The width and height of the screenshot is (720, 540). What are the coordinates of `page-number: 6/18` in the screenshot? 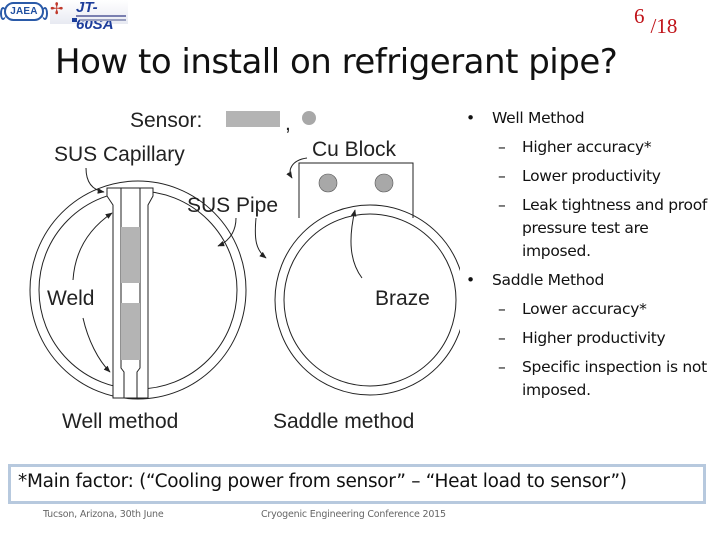 It's located at (655, 21).